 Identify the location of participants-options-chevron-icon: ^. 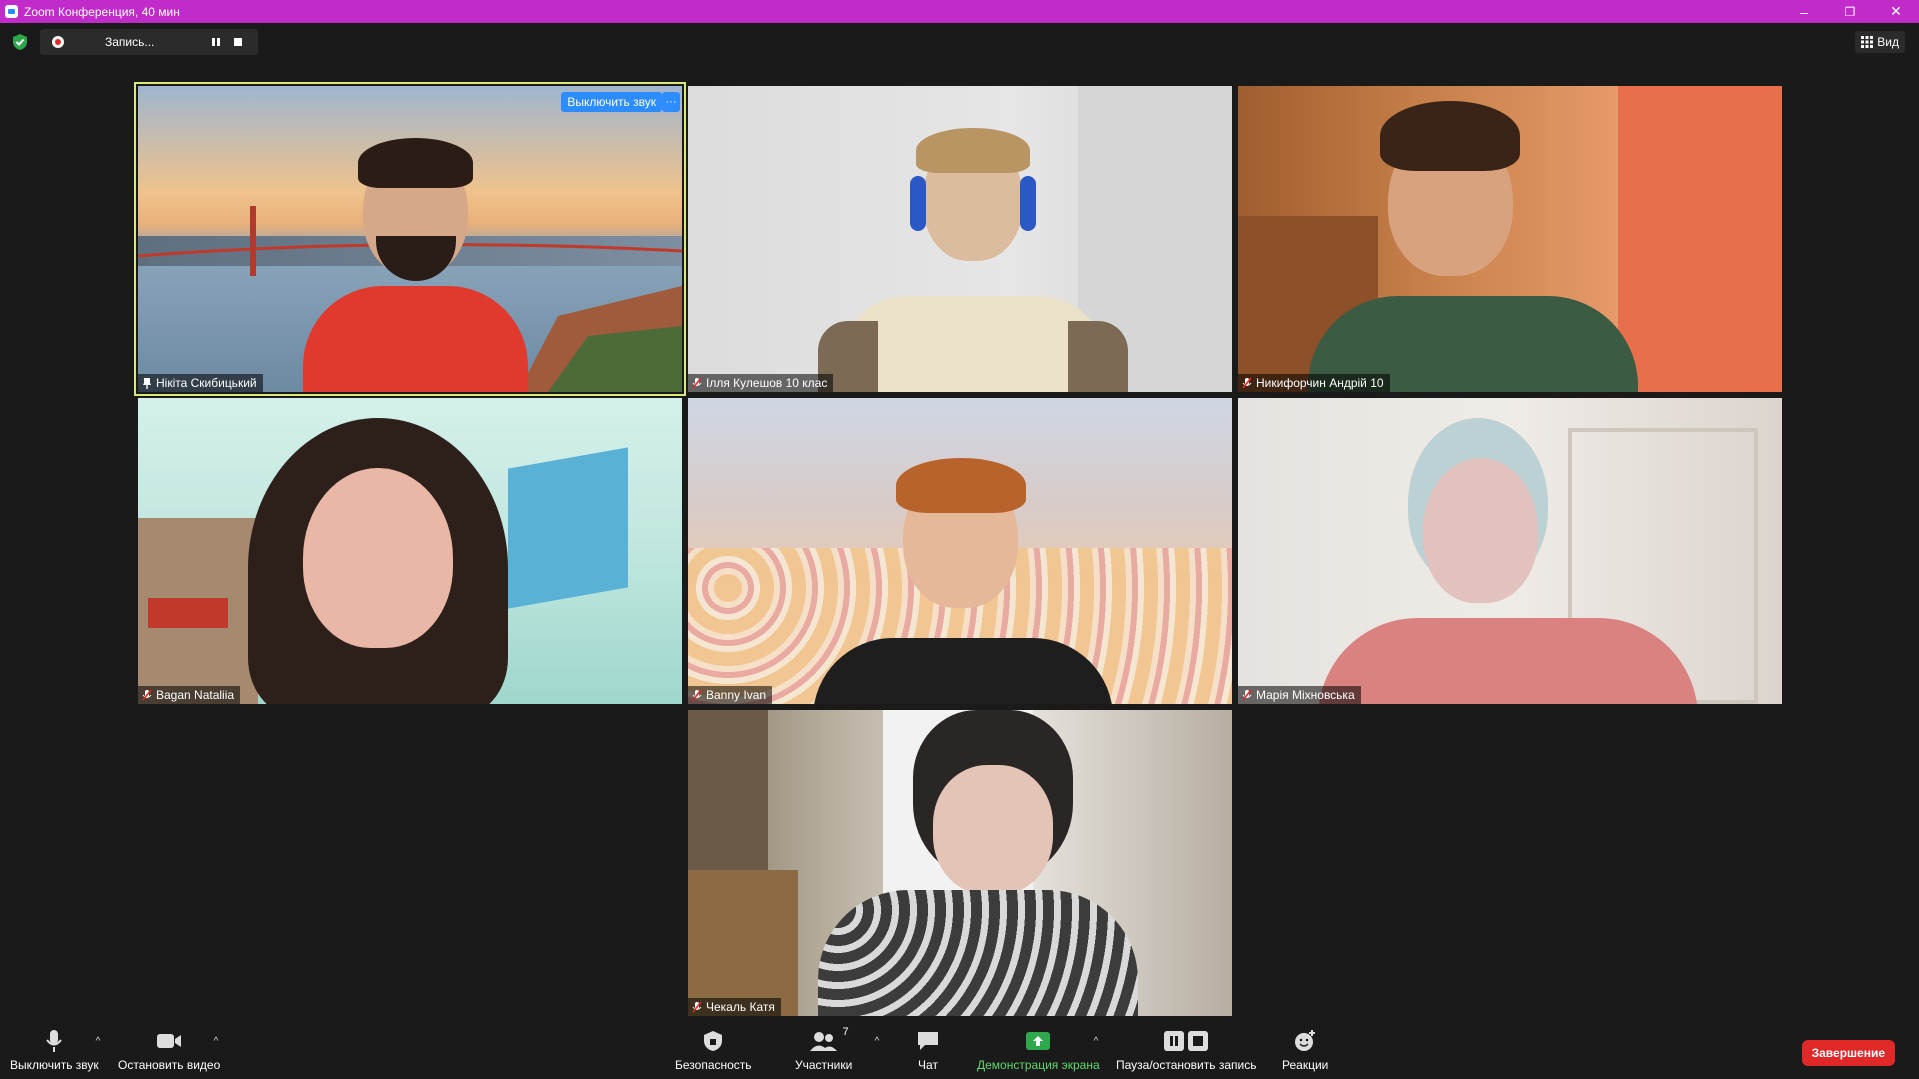
(877, 1041).